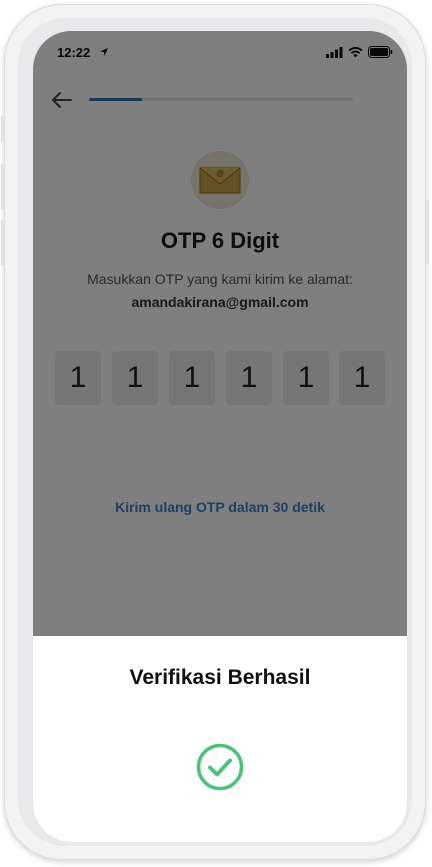 The height and width of the screenshot is (867, 432). Describe the element at coordinates (2, 187) in the screenshot. I see `volume-up-button` at that location.